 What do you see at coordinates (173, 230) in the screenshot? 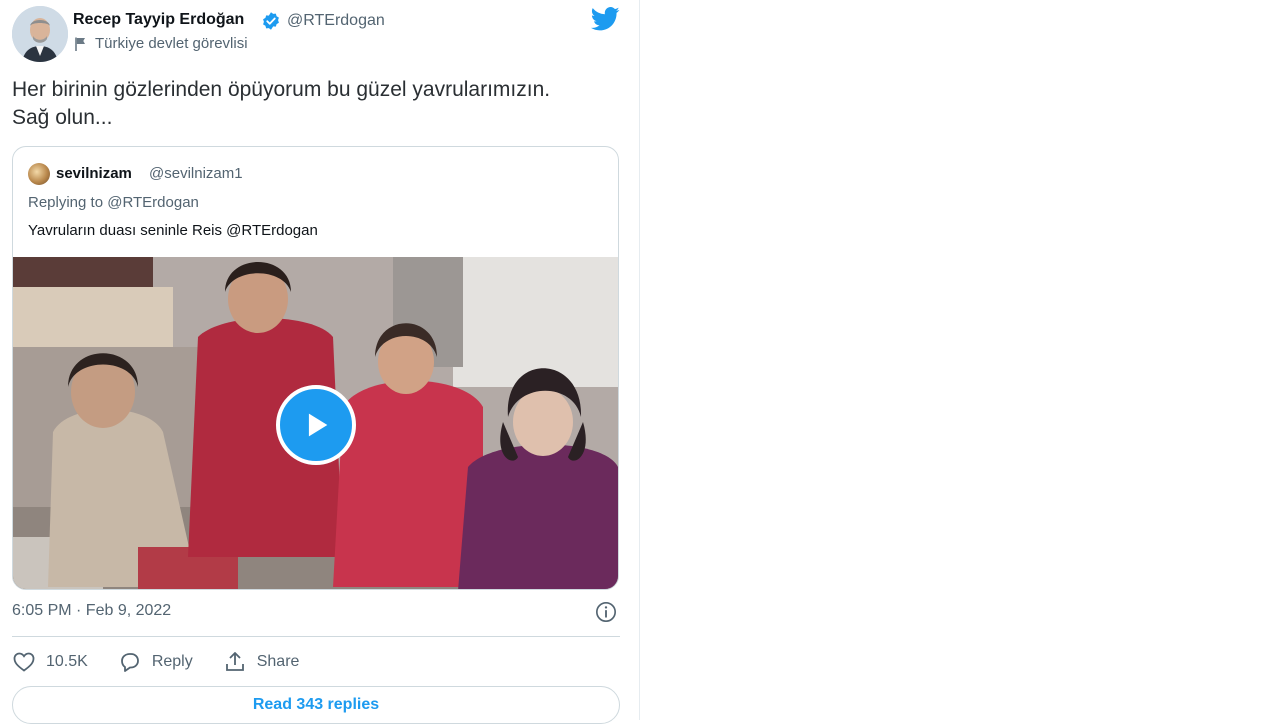
I see `quoted-tweet-text: Yavruların duası seninle Reis @RTErdogan` at bounding box center [173, 230].